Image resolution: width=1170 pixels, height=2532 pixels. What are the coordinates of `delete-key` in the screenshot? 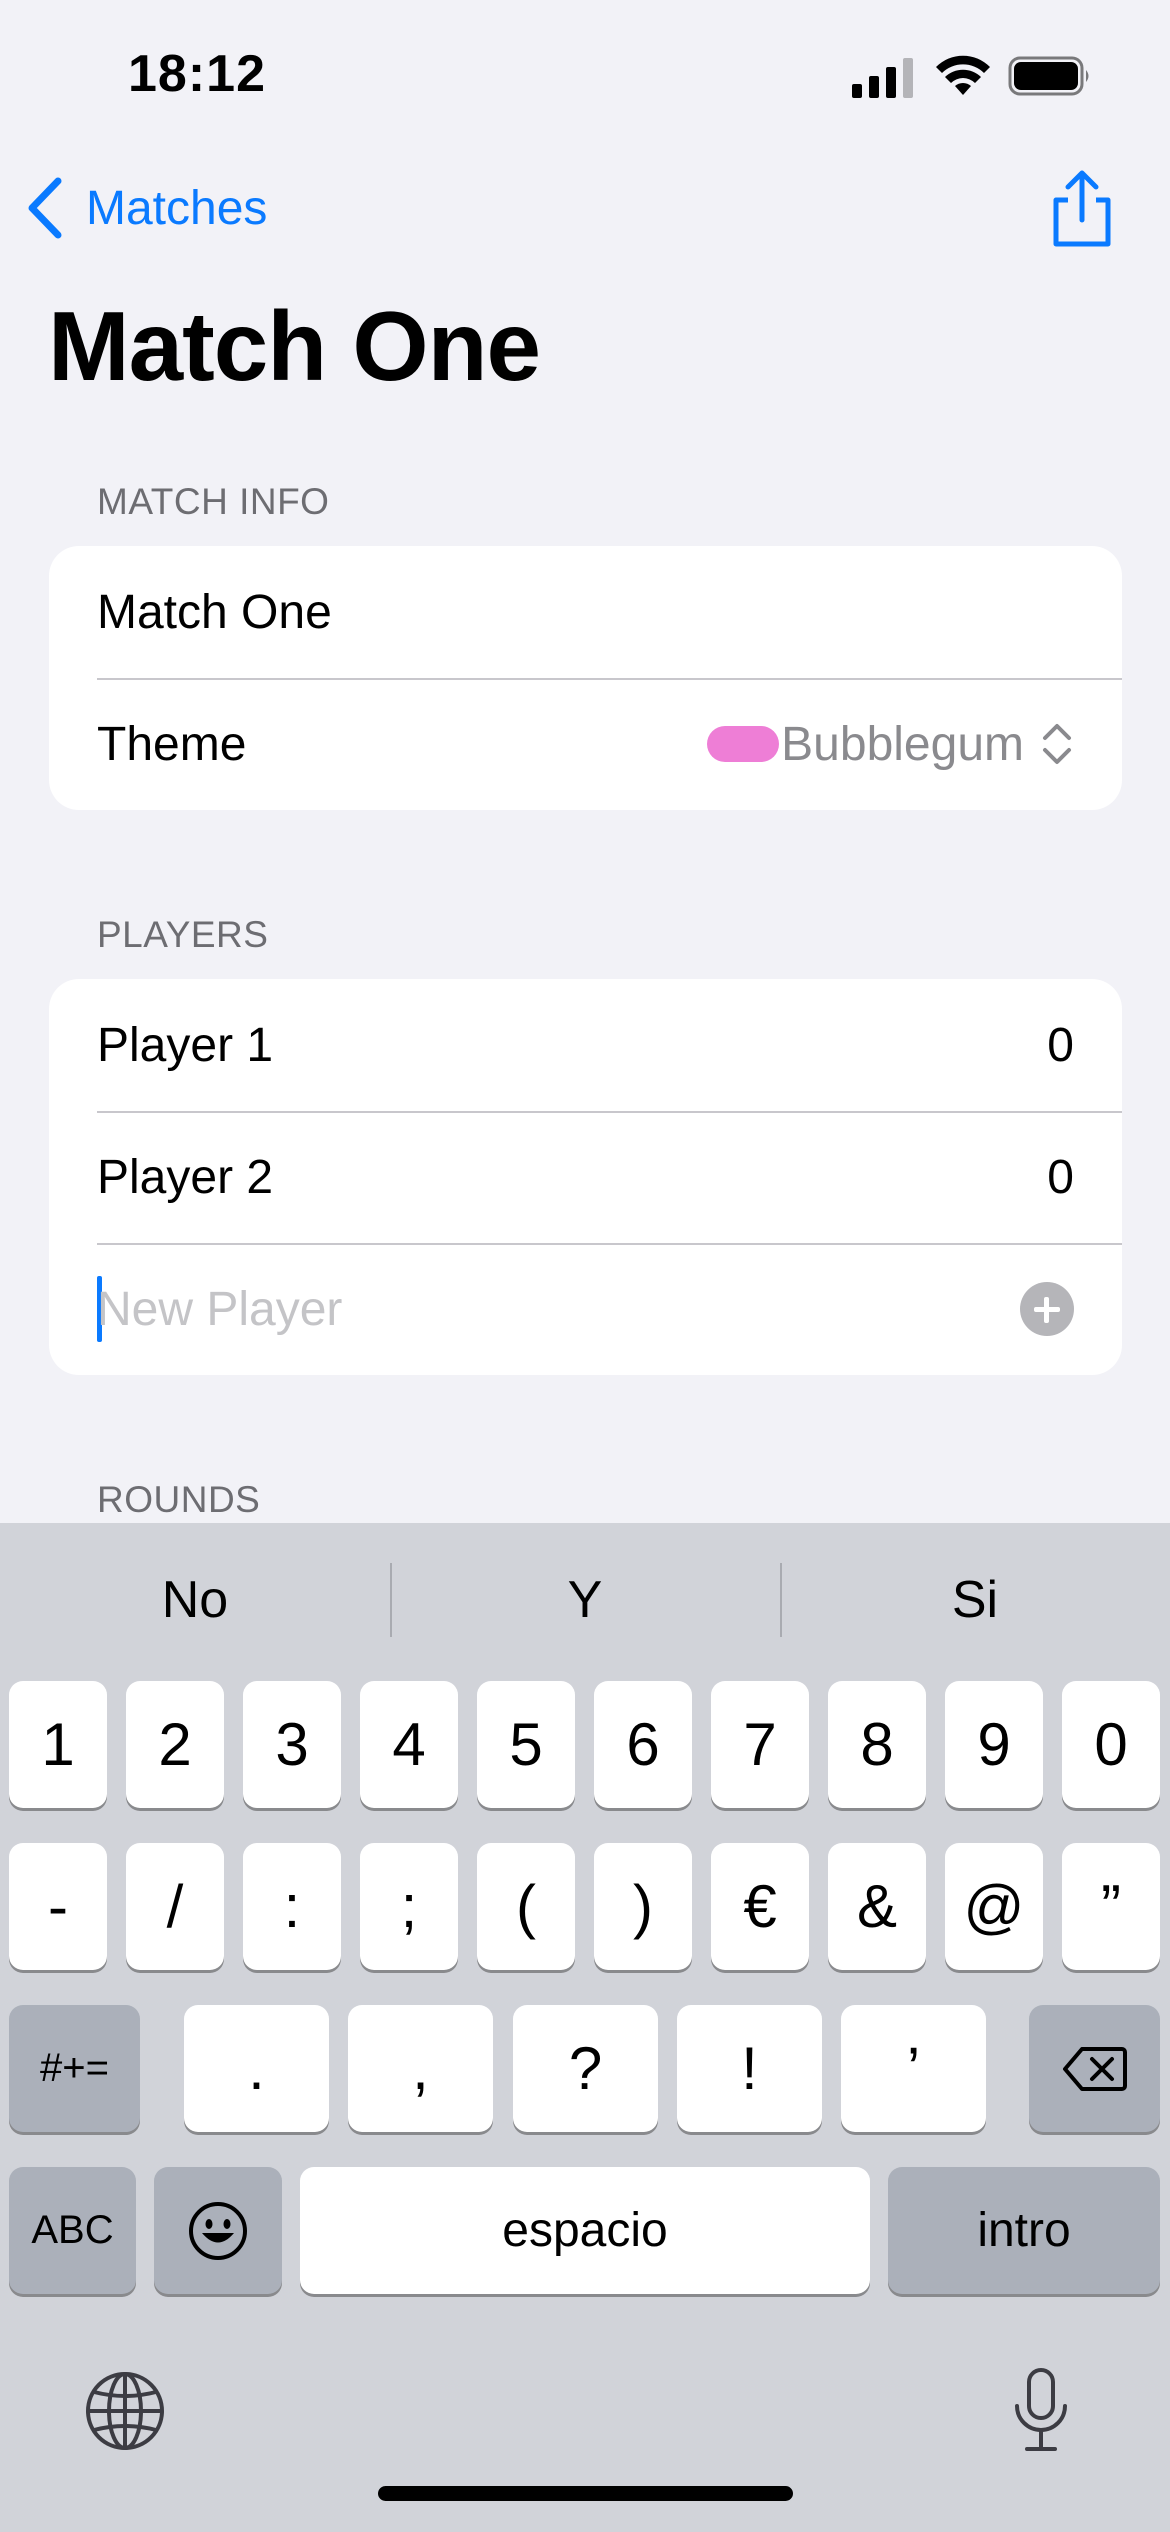 It's located at (1094, 2068).